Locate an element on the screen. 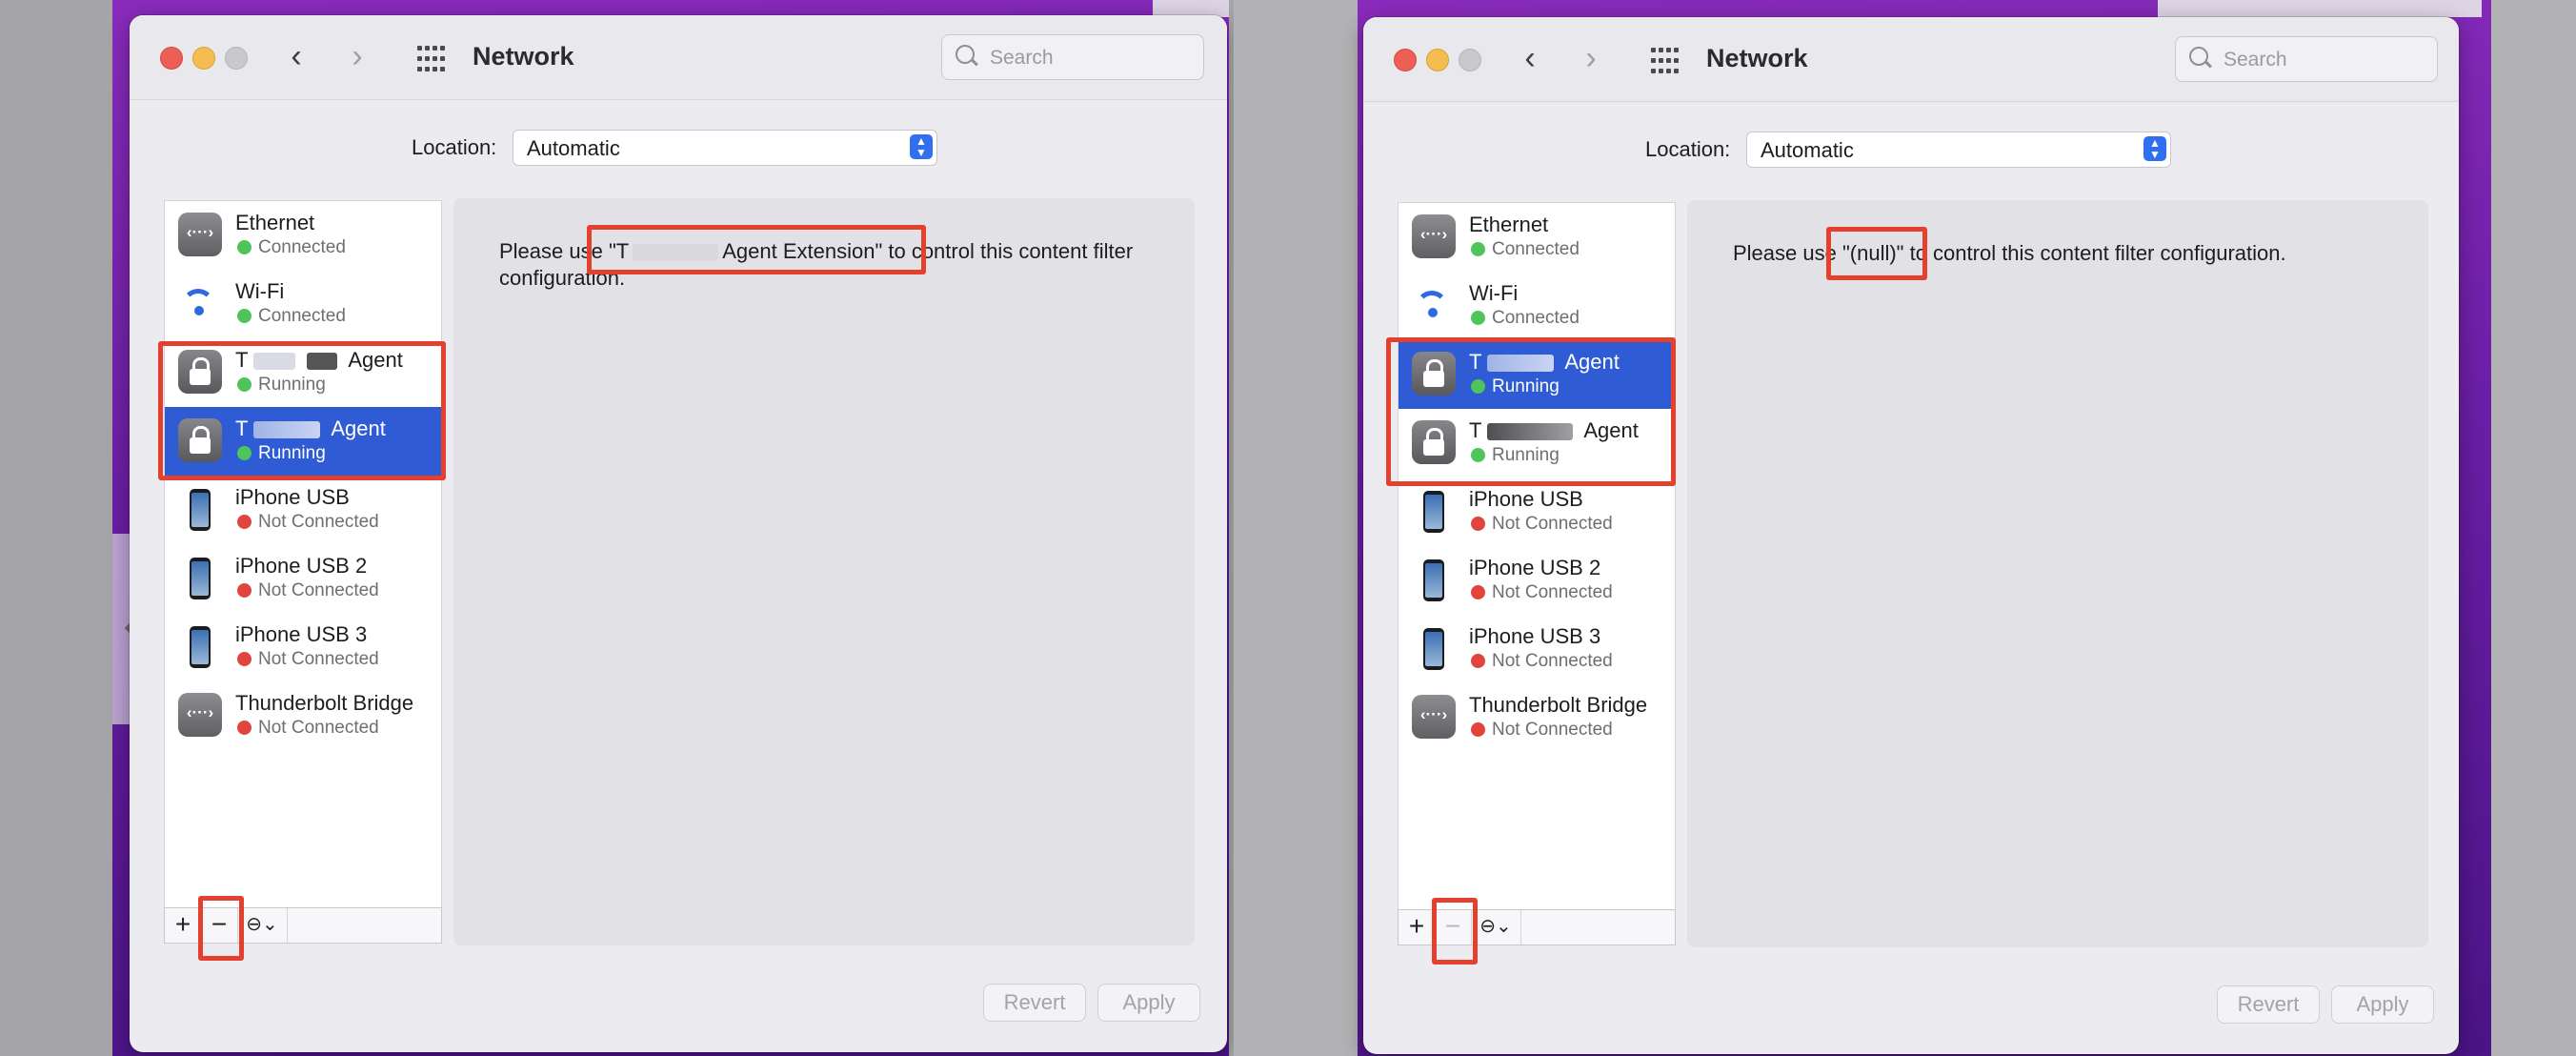 Image resolution: width=2576 pixels, height=1056 pixels. highlight-box-remove is located at coordinates (1455, 932).